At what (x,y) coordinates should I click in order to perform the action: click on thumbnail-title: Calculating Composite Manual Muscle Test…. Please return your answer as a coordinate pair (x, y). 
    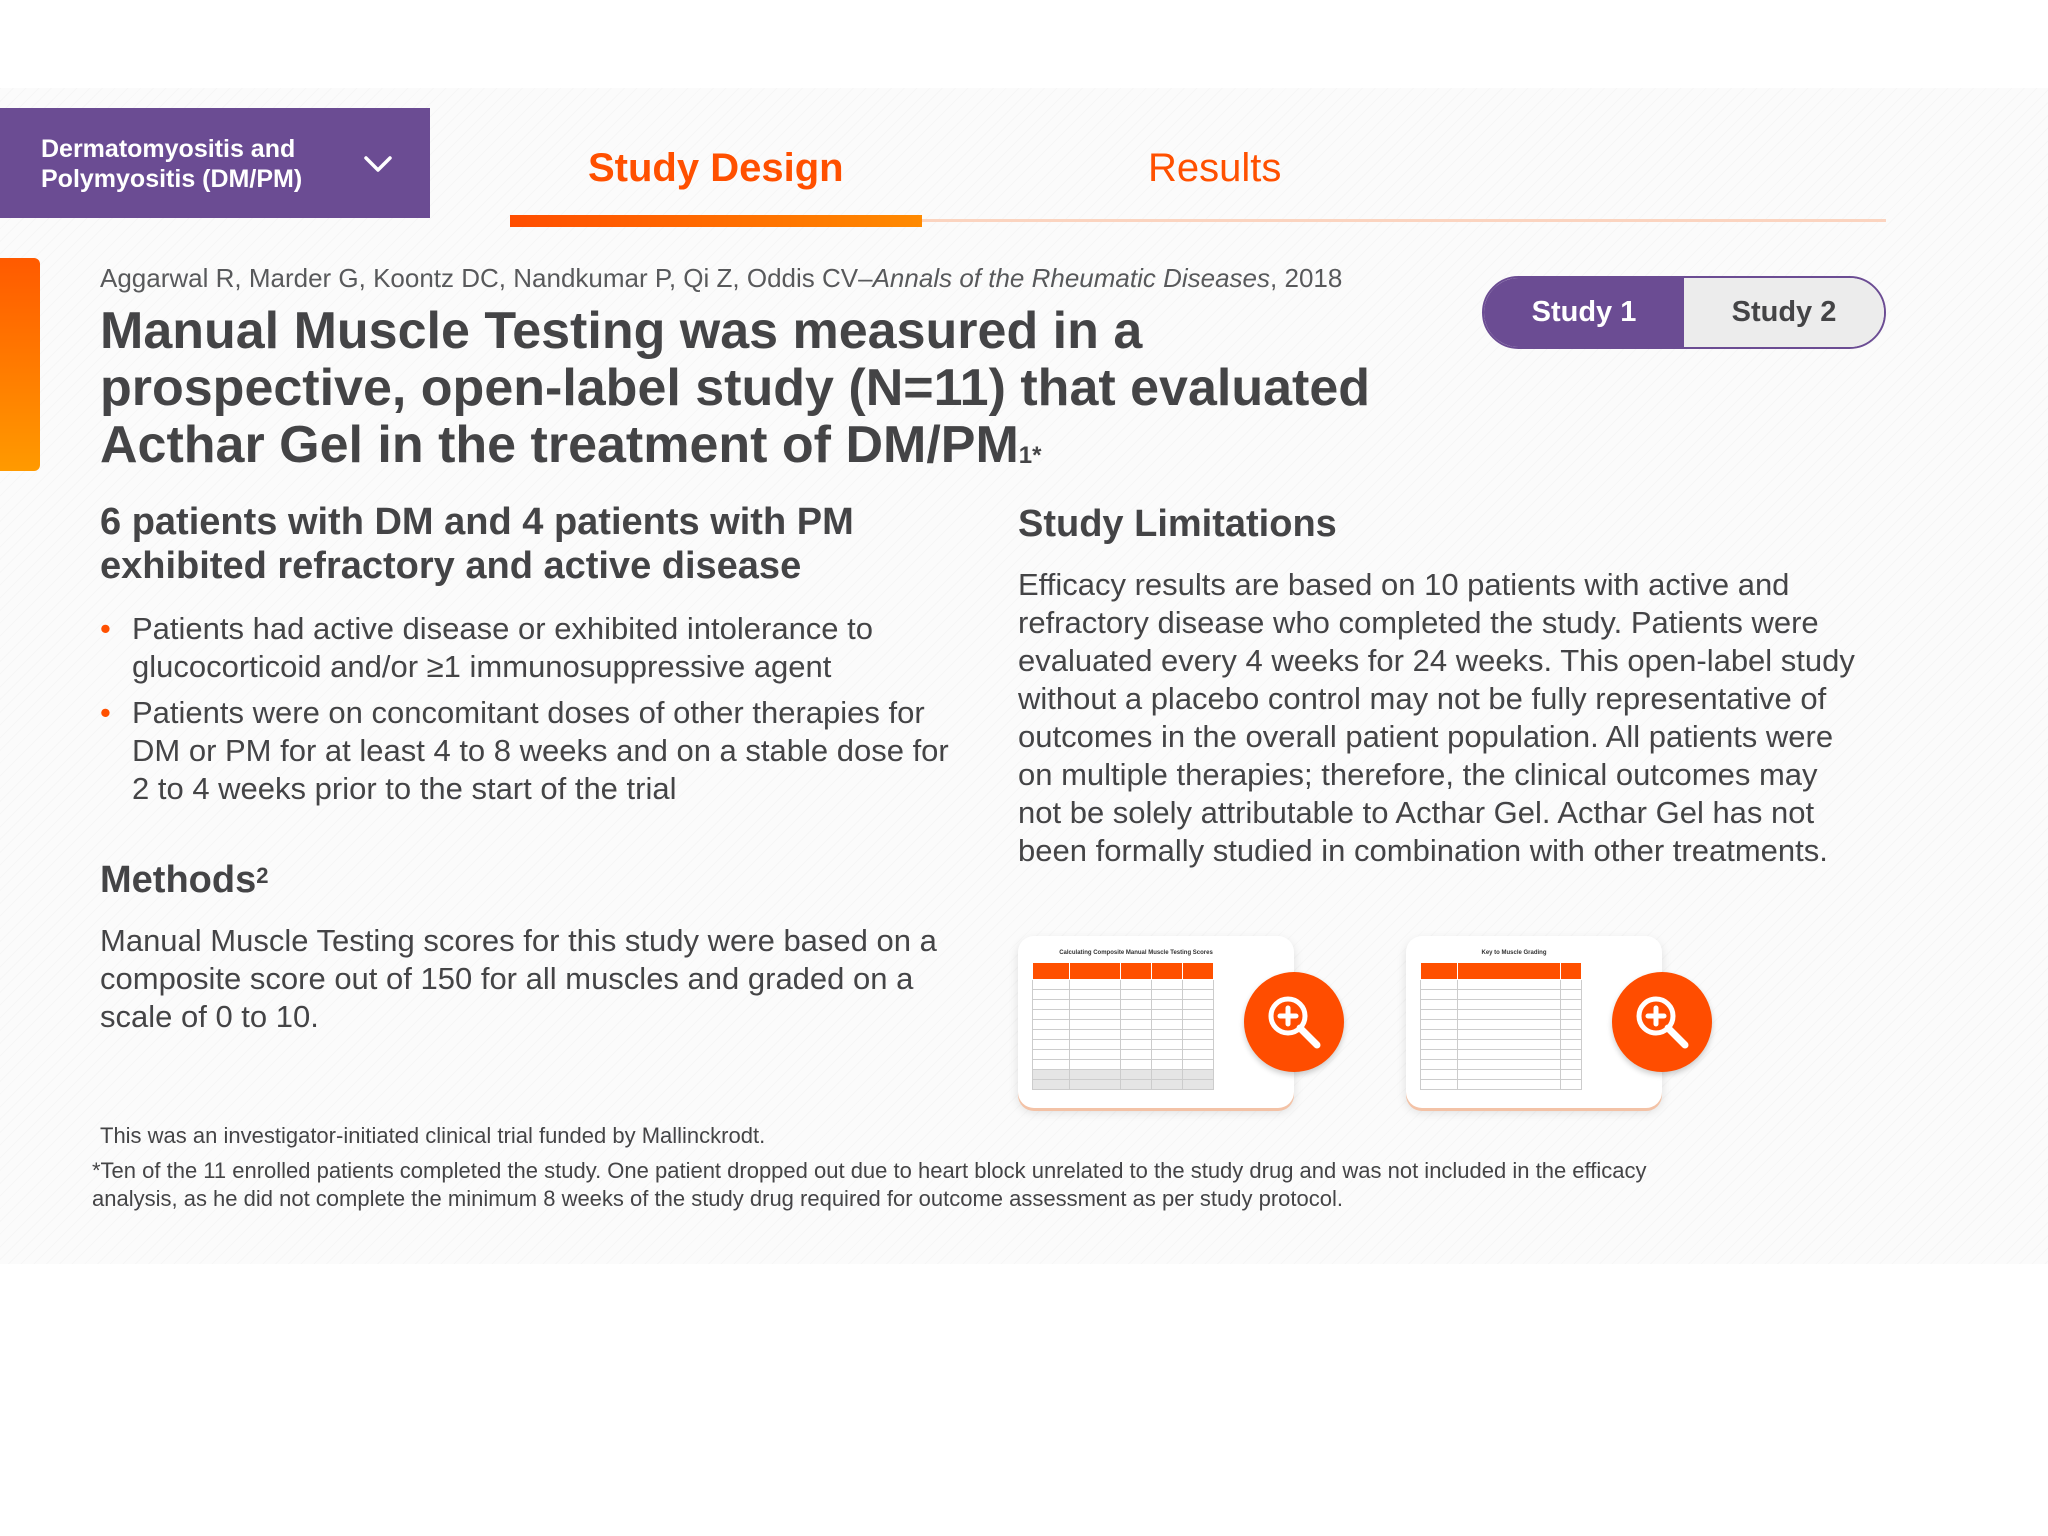
    Looking at the image, I should click on (1136, 953).